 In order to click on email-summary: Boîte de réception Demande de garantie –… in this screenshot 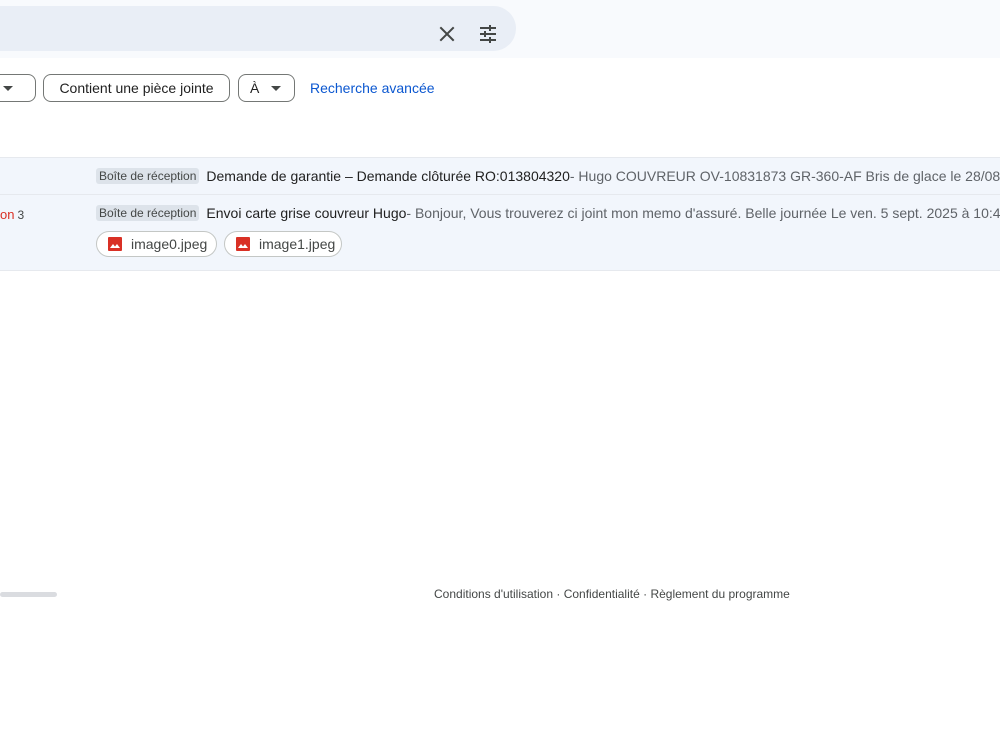, I will do `click(548, 176)`.